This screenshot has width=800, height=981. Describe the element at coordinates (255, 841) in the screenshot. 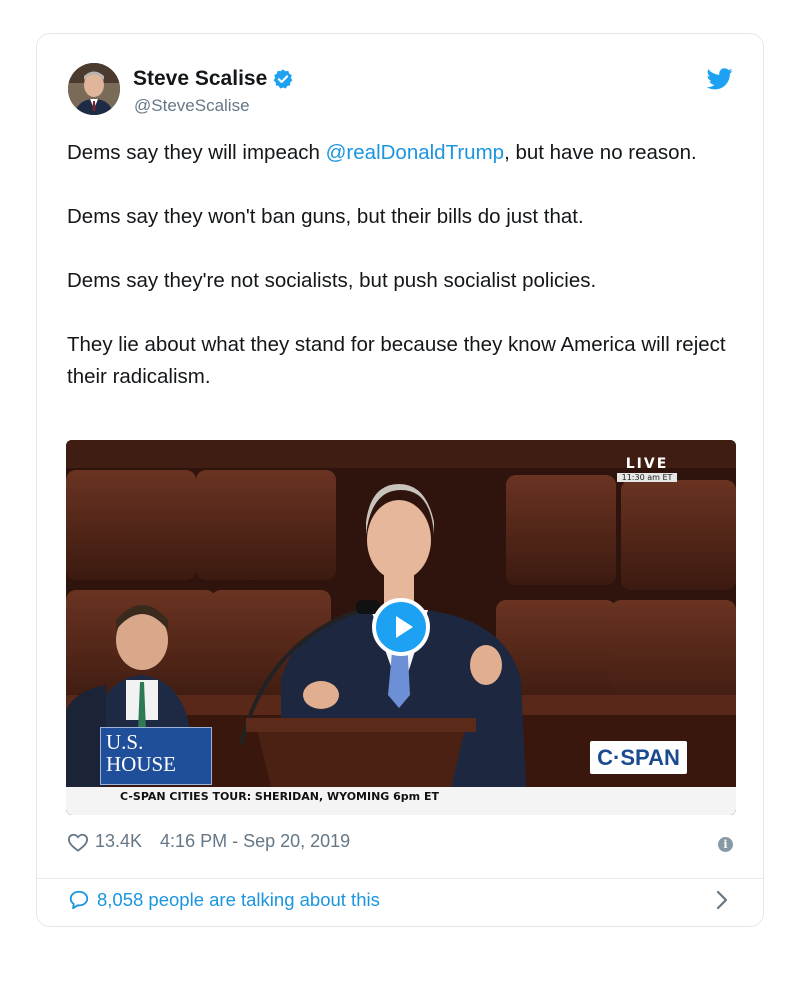

I see `timestamp: 4:16 PM - Sep 20, 2019` at that location.